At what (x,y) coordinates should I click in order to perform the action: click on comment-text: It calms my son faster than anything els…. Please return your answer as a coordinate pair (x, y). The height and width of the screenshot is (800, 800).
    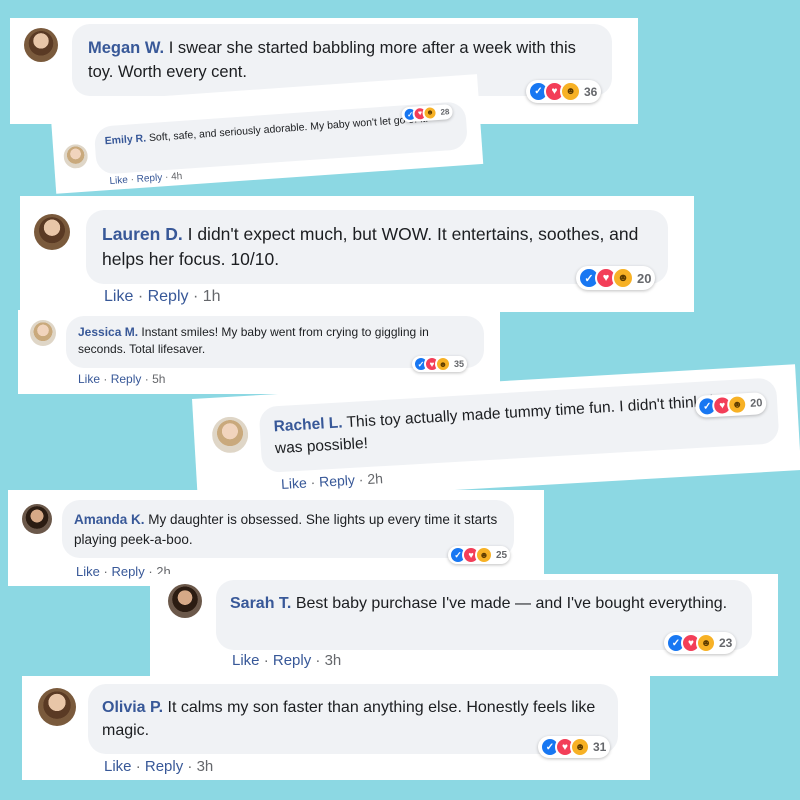
    Looking at the image, I should click on (349, 719).